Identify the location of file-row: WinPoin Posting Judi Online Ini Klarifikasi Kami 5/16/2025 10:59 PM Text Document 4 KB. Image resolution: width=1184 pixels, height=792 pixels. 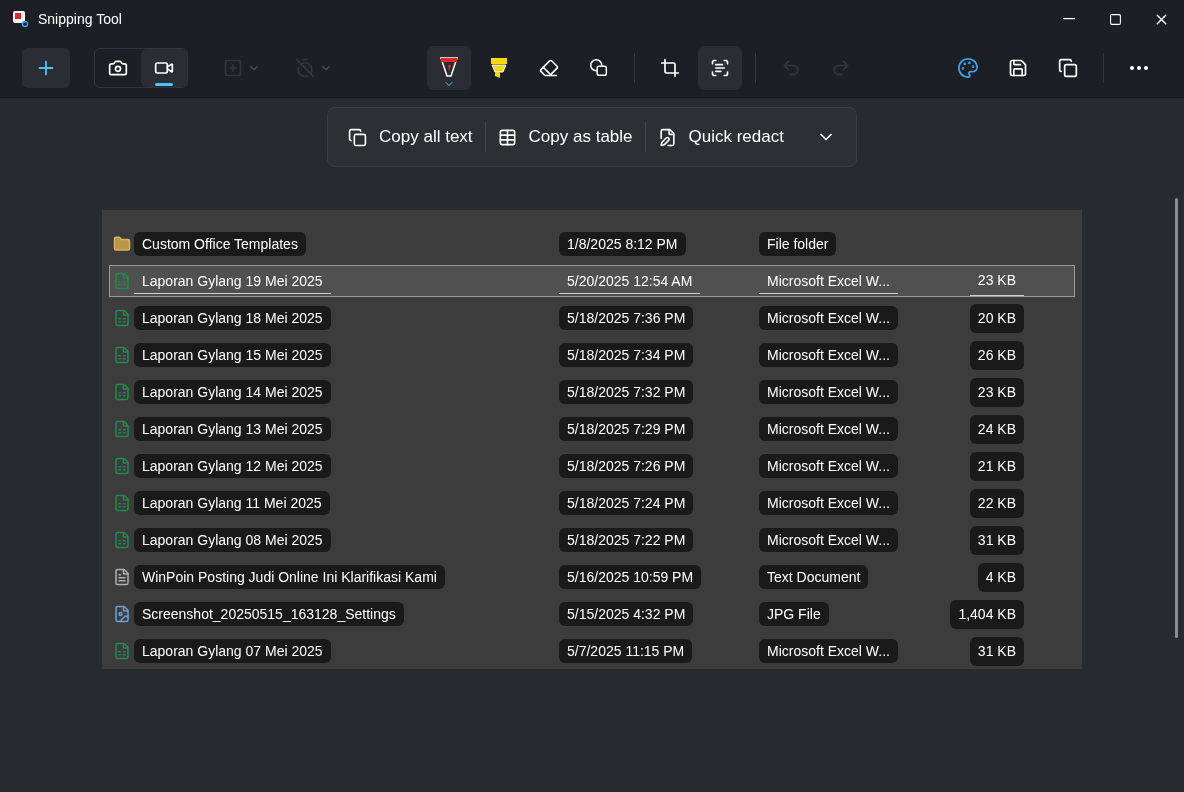
(592, 577).